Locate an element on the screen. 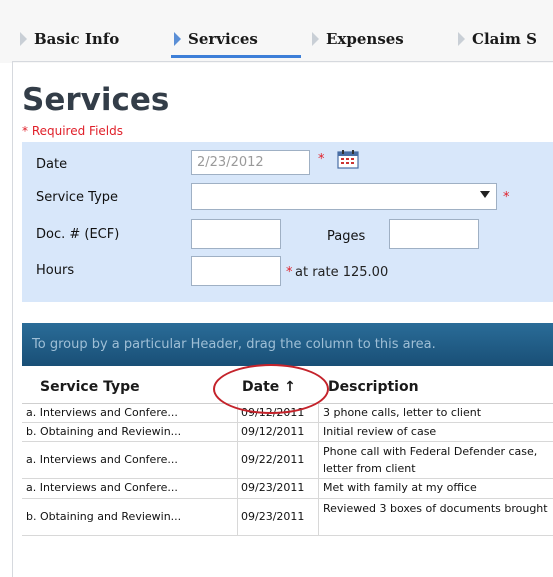 The height and width of the screenshot is (577, 553). active-tab-indicator is located at coordinates (236, 56).